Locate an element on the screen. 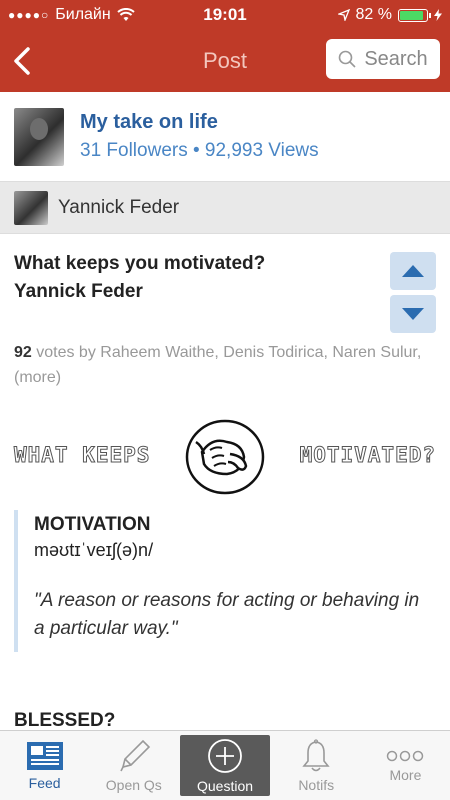 The width and height of the screenshot is (450, 800). charging-icon is located at coordinates (438, 15).